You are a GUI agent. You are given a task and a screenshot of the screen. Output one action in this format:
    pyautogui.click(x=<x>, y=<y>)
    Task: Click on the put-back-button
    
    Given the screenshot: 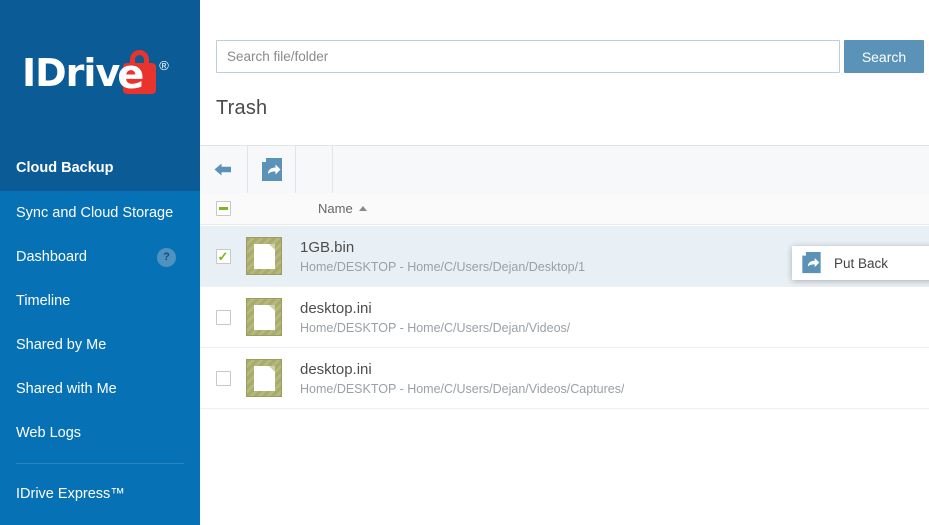 What is the action you would take?
    pyautogui.click(x=272, y=169)
    